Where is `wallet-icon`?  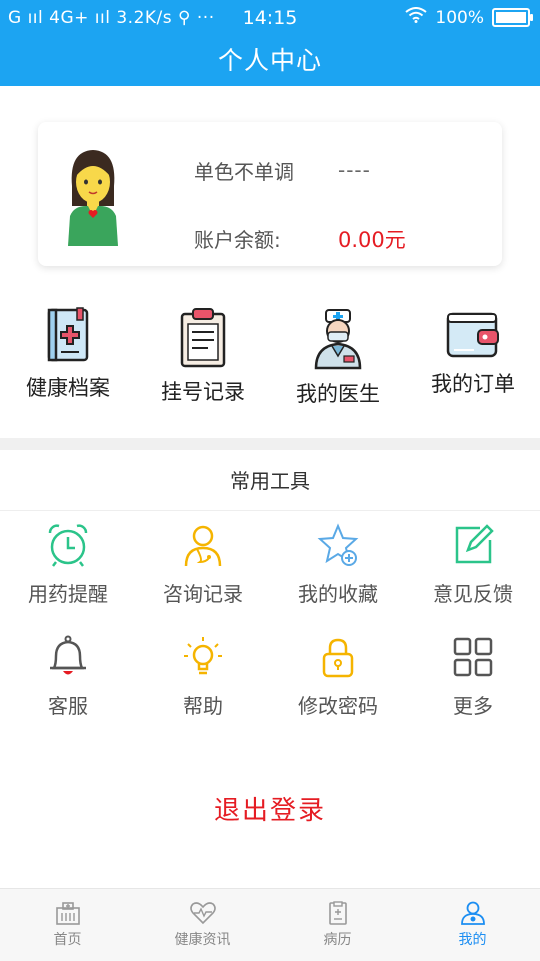 wallet-icon is located at coordinates (472, 333).